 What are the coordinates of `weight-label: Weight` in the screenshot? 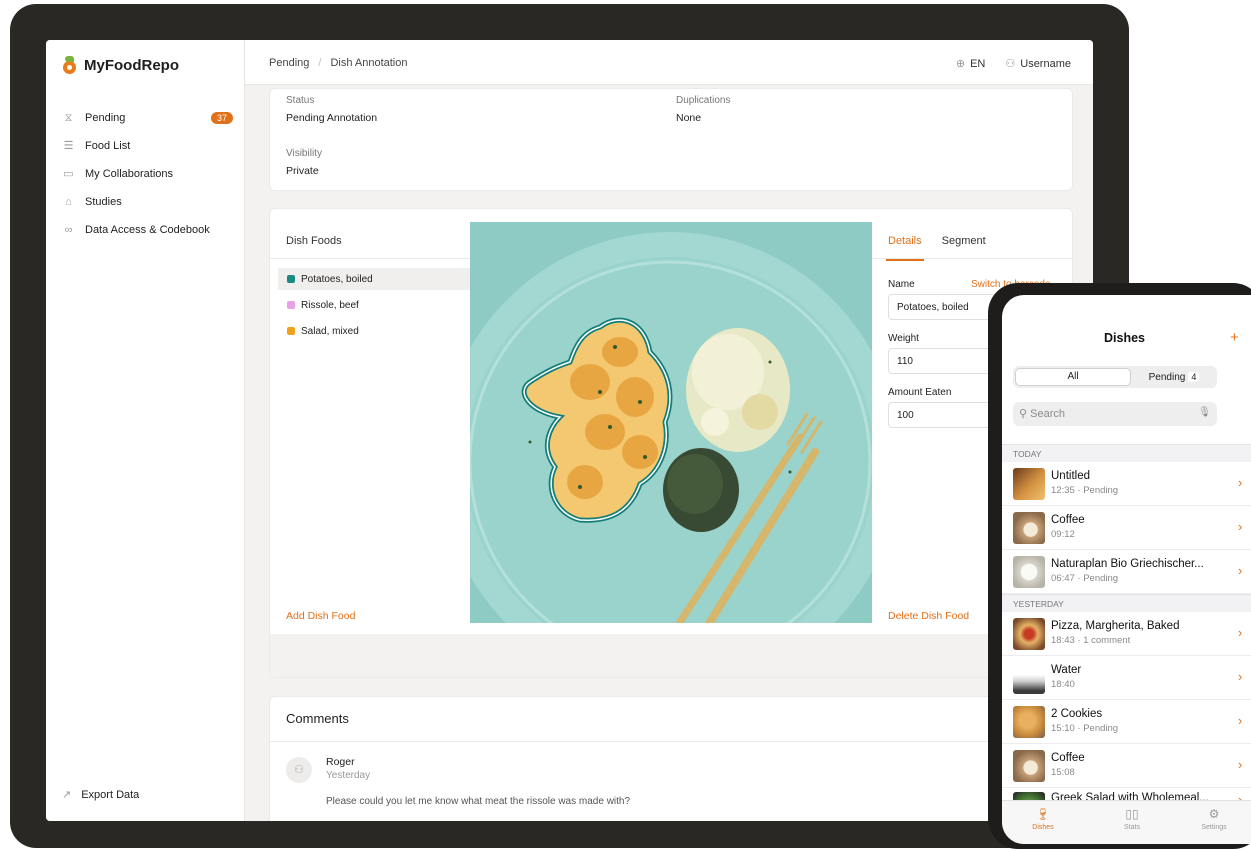 It's located at (903, 338).